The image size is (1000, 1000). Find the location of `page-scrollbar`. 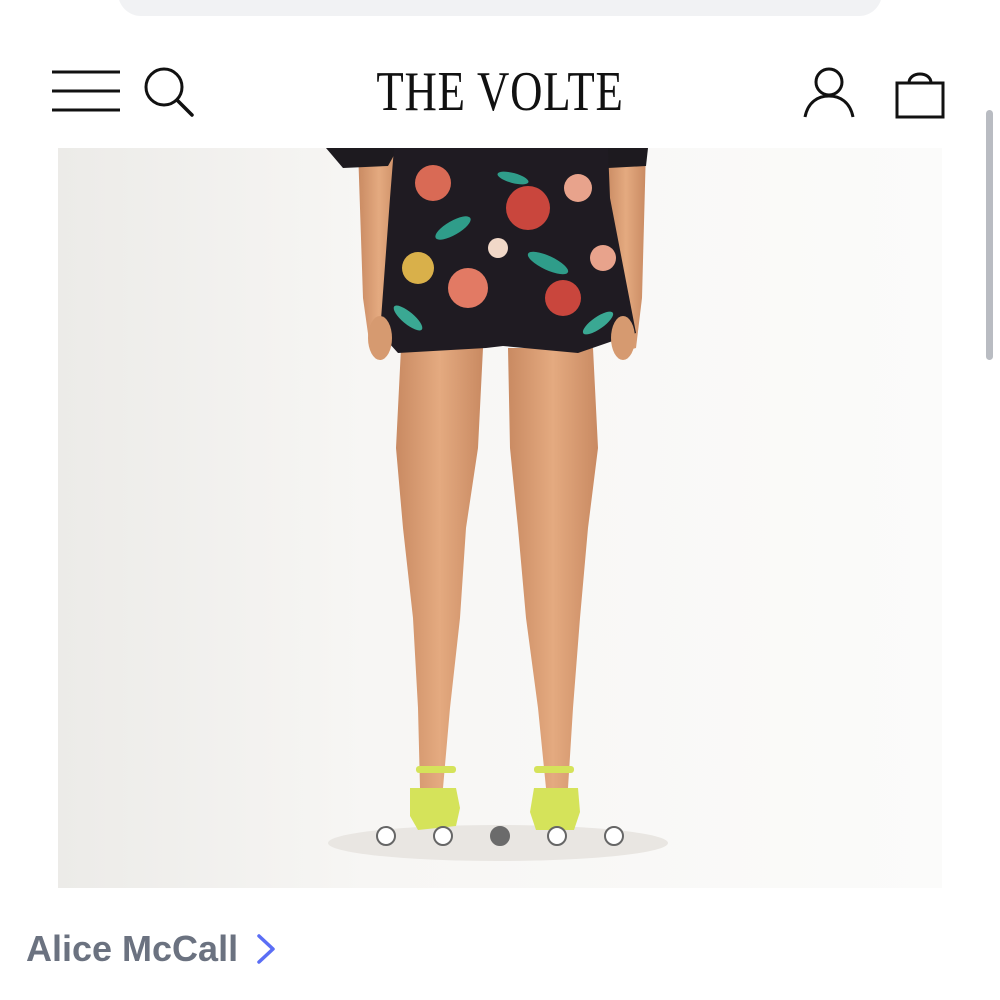

page-scrollbar is located at coordinates (989, 235).